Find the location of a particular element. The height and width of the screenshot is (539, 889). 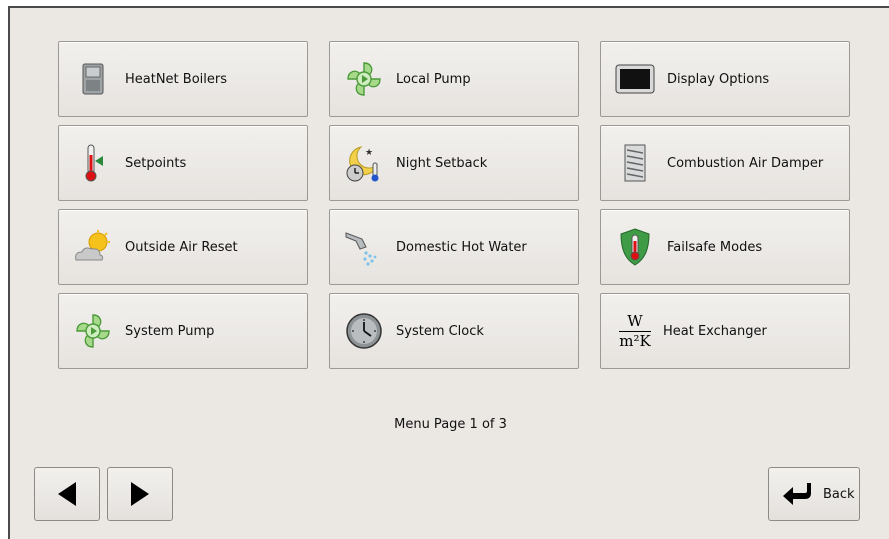

menu-item-label: Outside Air Reset is located at coordinates (181, 247).